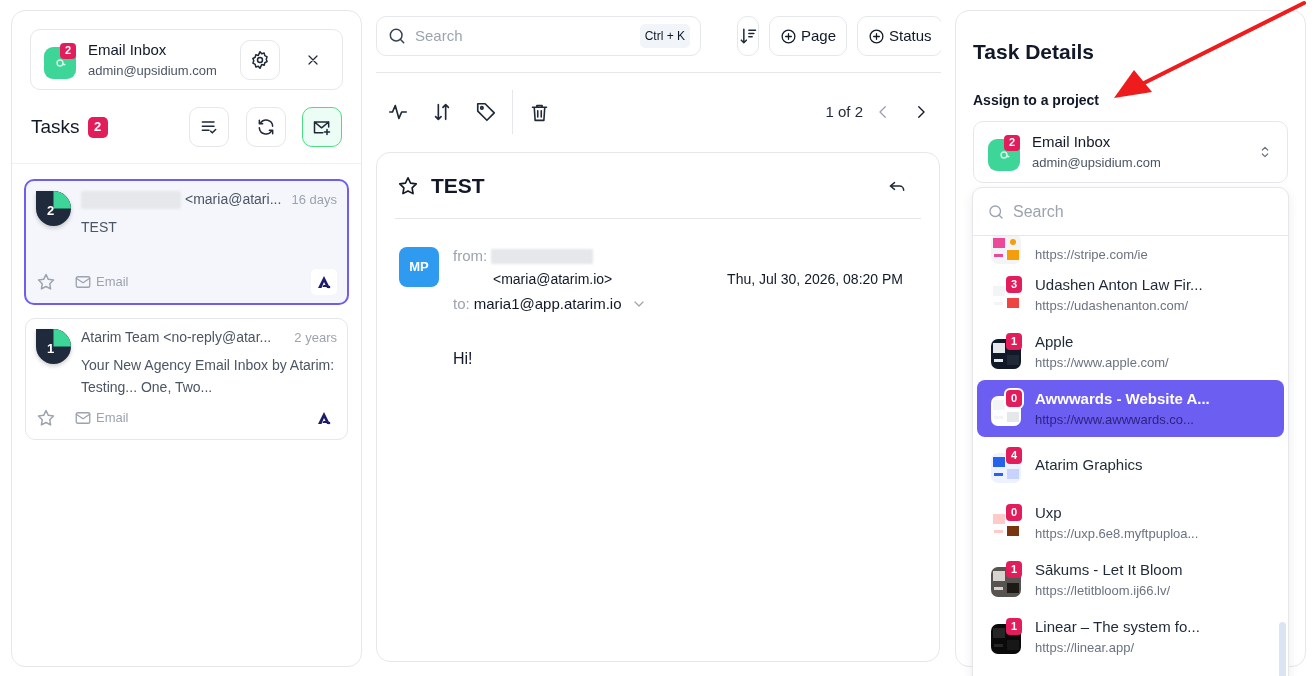 The image size is (1314, 676). What do you see at coordinates (1130, 351) in the screenshot?
I see `project-option: 1 Apple https://www.apple.com/` at bounding box center [1130, 351].